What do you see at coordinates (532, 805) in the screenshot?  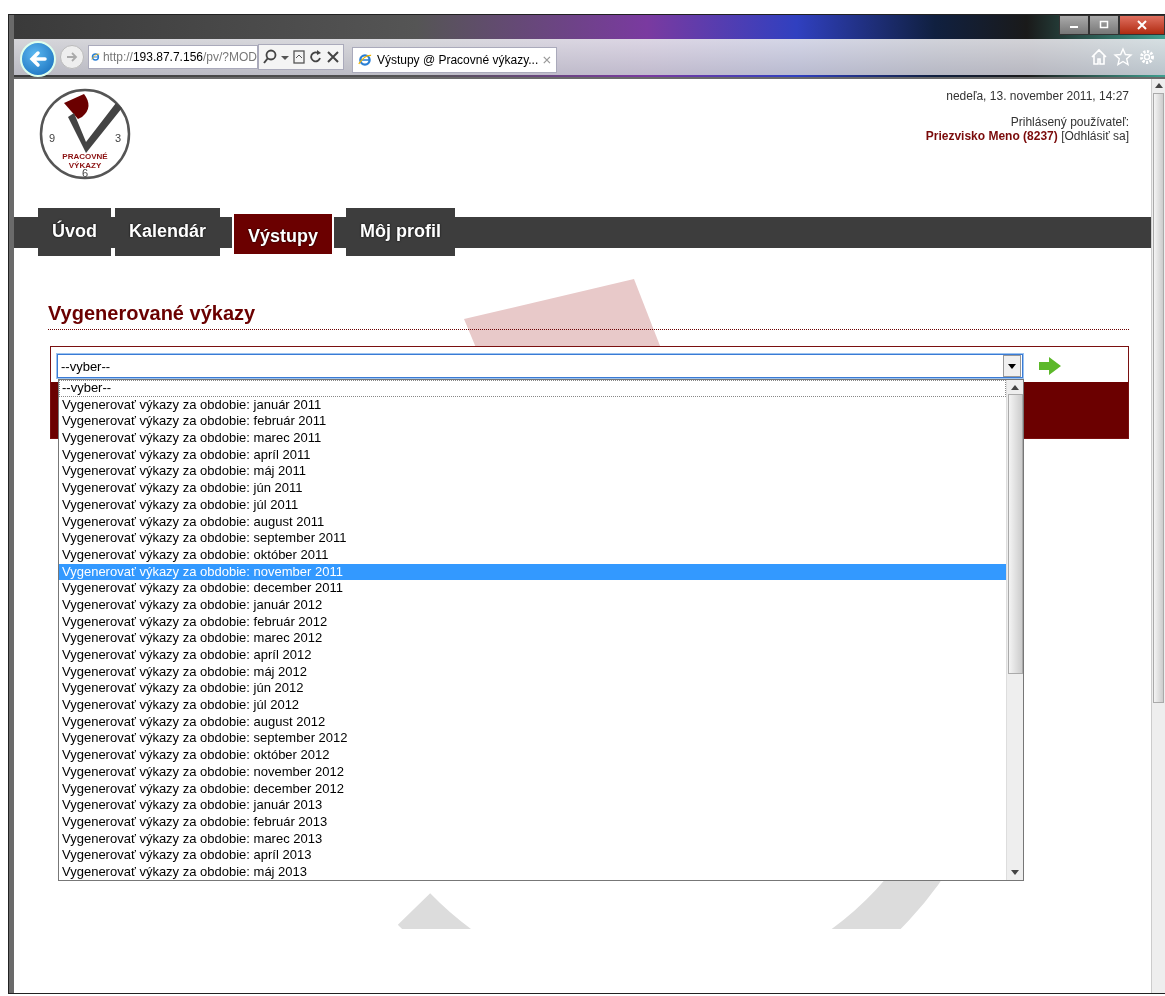 I see `dropdown-option: Vygenerovať výkazy za obdobie: január 2013` at bounding box center [532, 805].